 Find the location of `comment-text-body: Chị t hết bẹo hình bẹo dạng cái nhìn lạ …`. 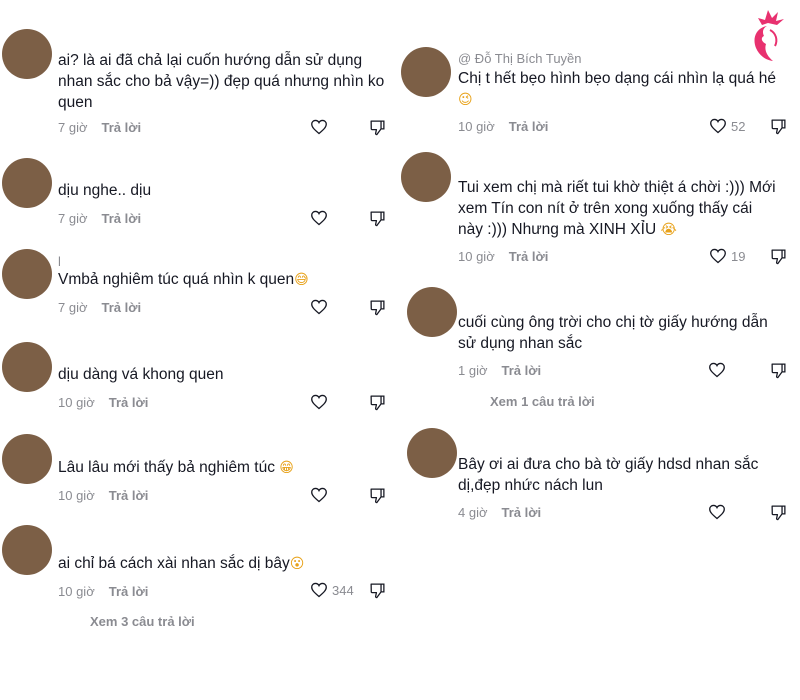

comment-text-body: Chị t hết bẹo hình bẹo dạng cái nhìn lạ … is located at coordinates (617, 78).